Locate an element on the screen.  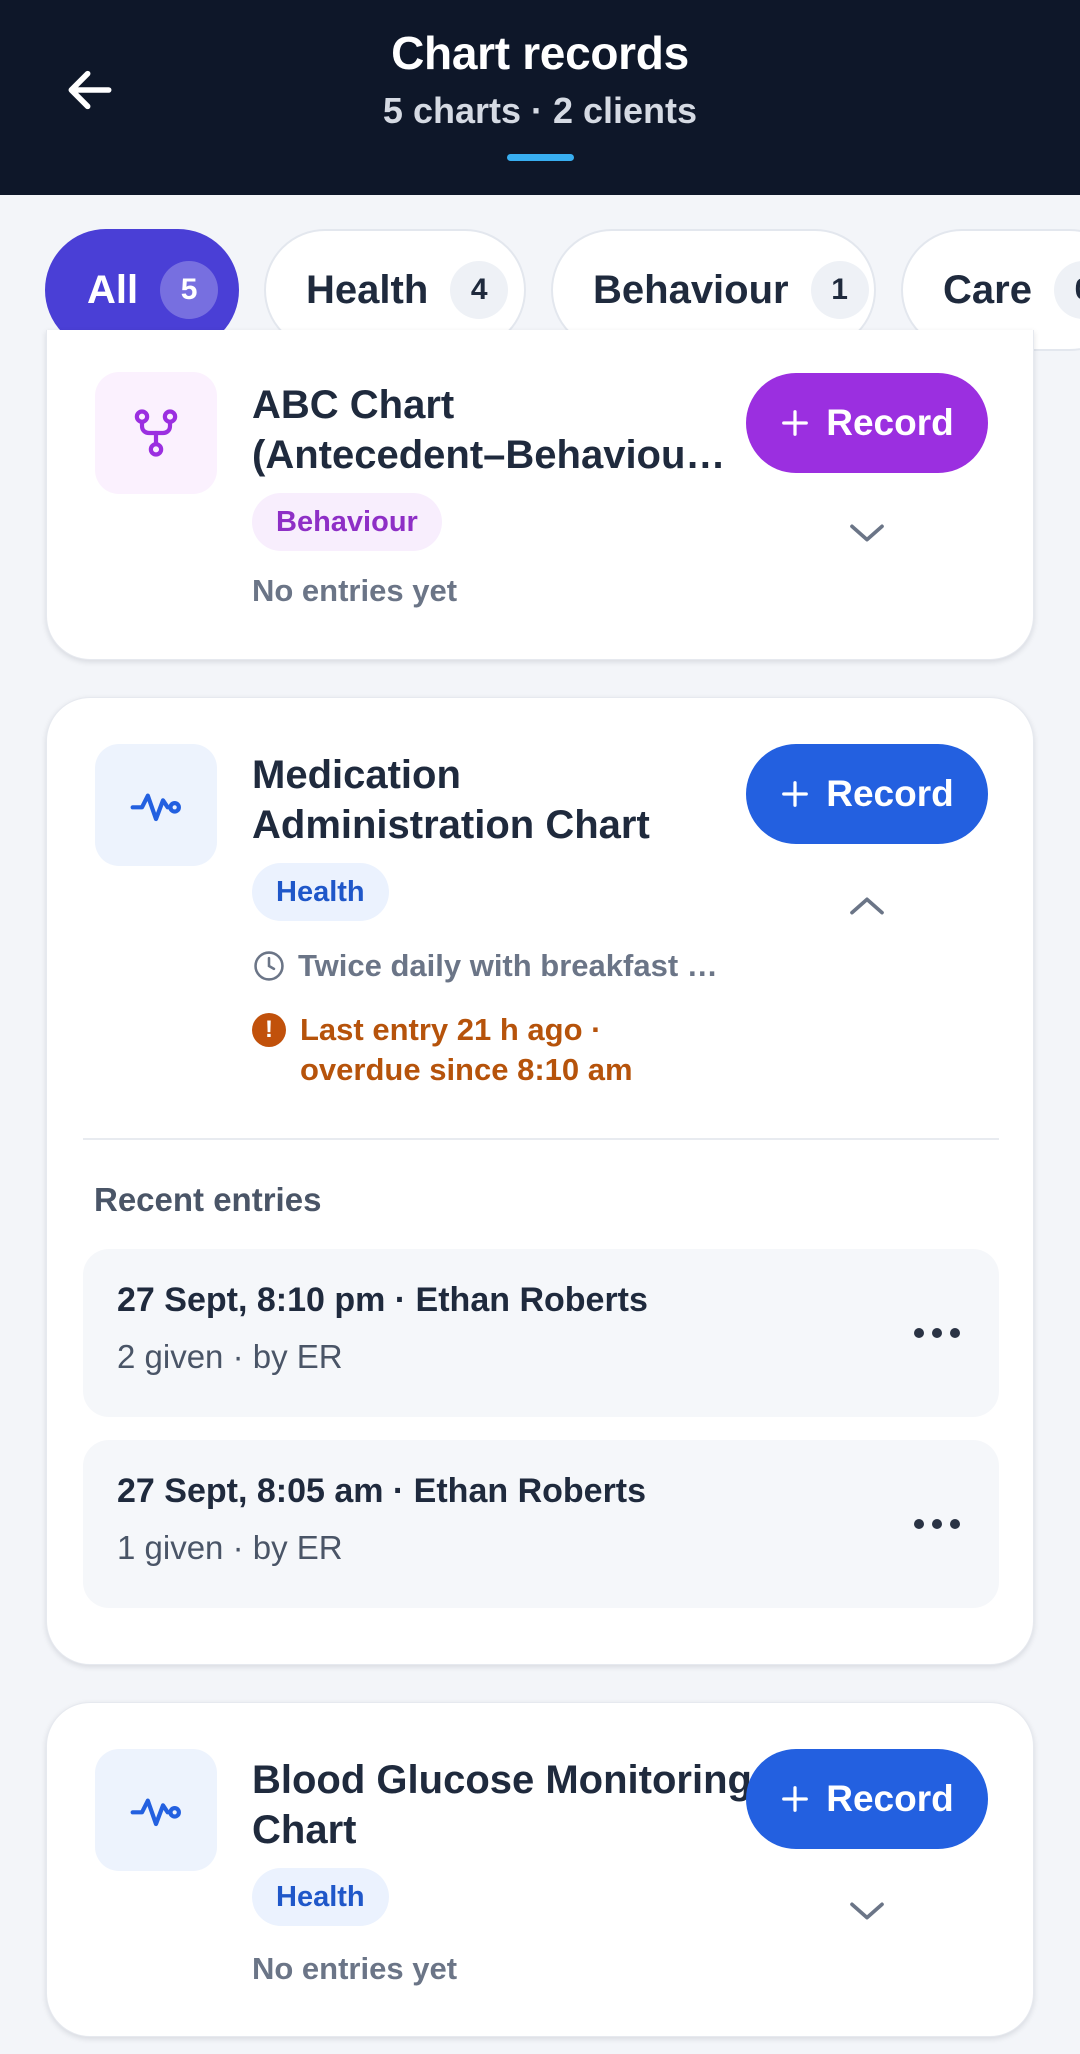
app-header: Chart records 5 charts · 2 clients is located at coordinates (540, 97).